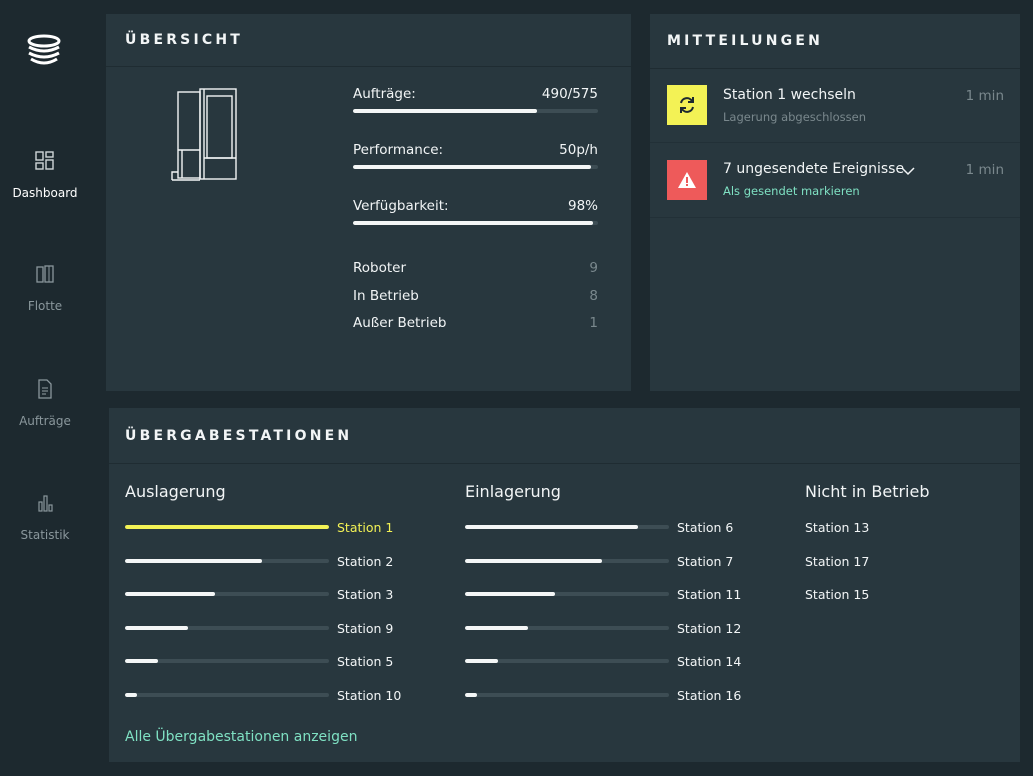  What do you see at coordinates (386, 296) in the screenshot?
I see `stat-label: In Betrieb` at bounding box center [386, 296].